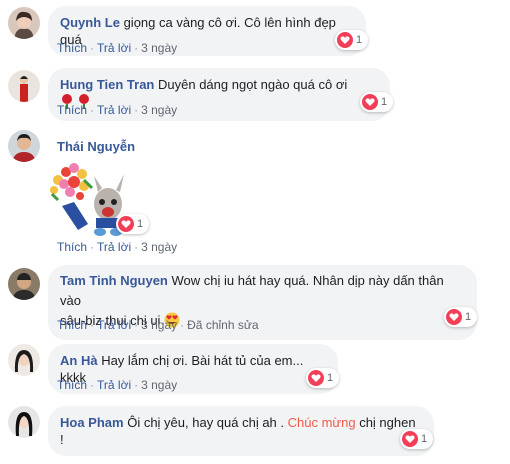 Image resolution: width=510 pixels, height=464 pixels. What do you see at coordinates (107, 84) in the screenshot?
I see `commenter-name: Hung Tien Tran` at bounding box center [107, 84].